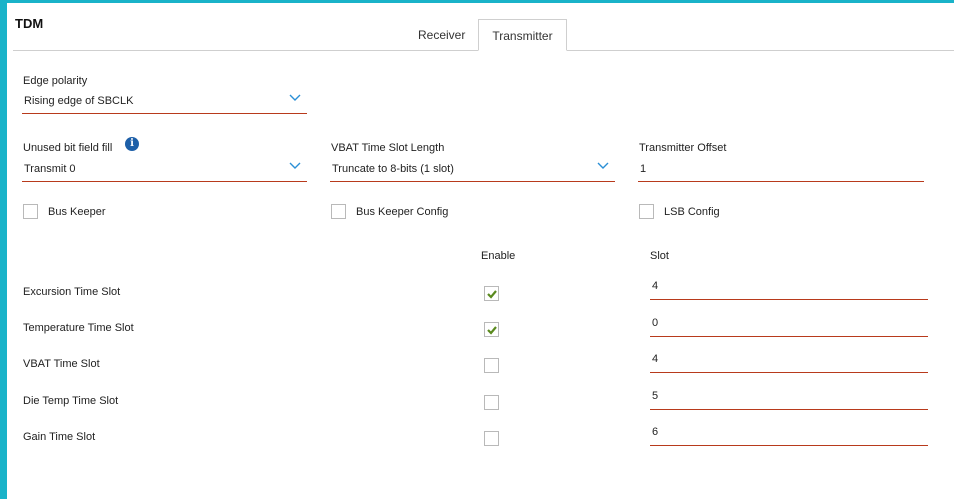 This screenshot has height=499, width=954. Describe the element at coordinates (789, 399) in the screenshot. I see `die-temp-slot-input: 5` at that location.